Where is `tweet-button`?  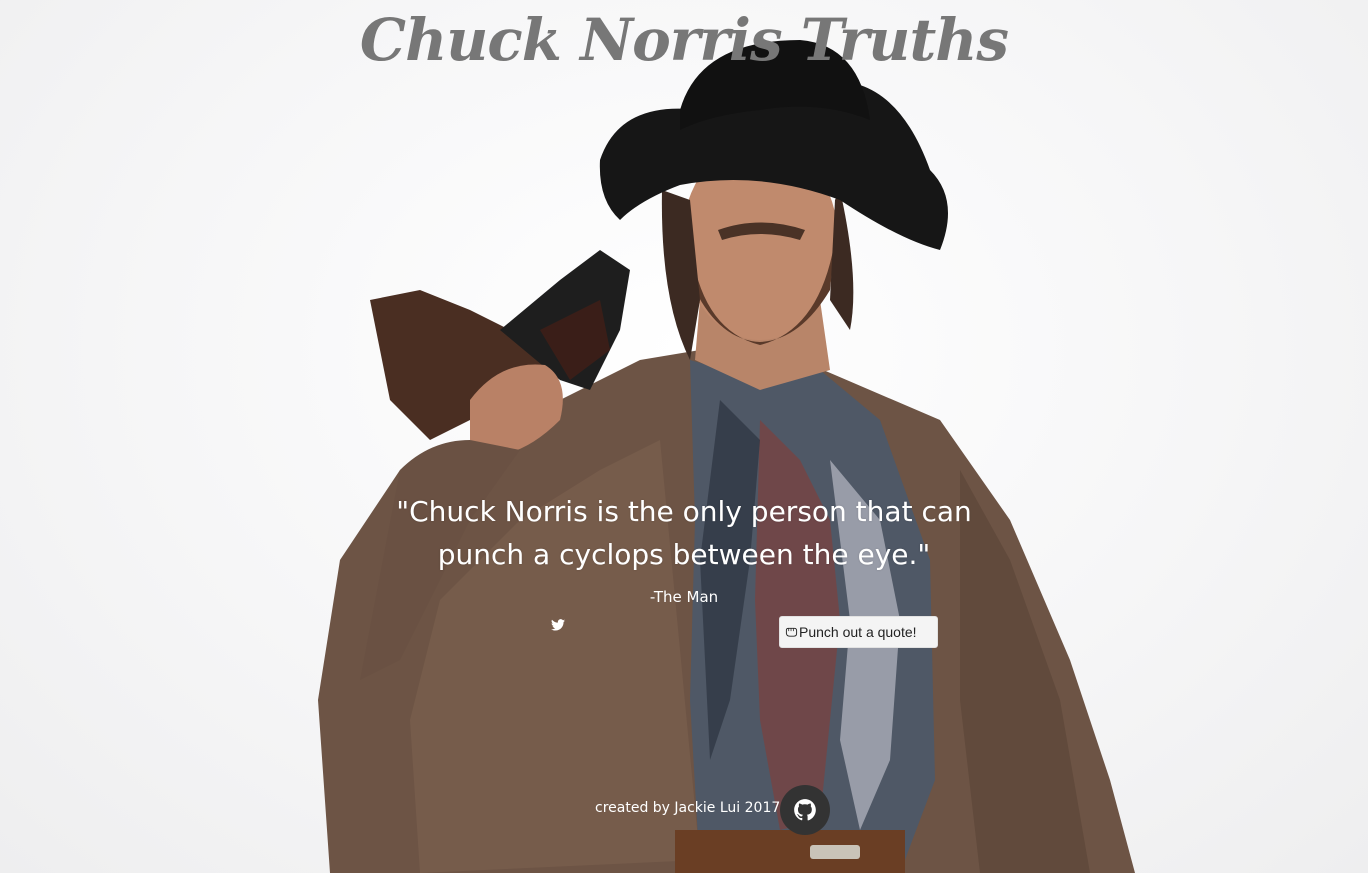
tweet-button is located at coordinates (559, 623).